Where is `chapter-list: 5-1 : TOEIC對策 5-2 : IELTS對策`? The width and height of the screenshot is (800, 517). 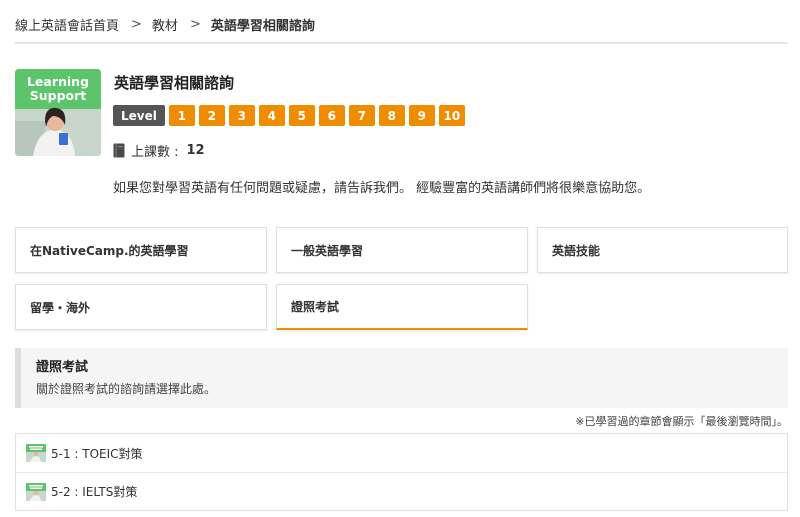 chapter-list: 5-1 : TOEIC對策 5-2 : IELTS對策 is located at coordinates (401, 472).